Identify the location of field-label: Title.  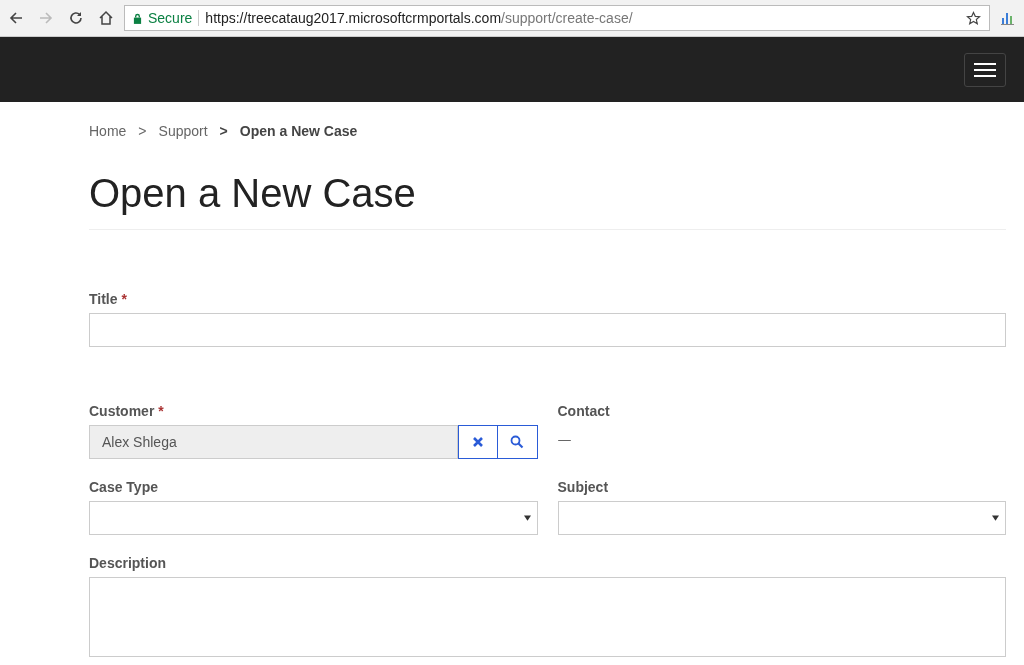
(103, 299).